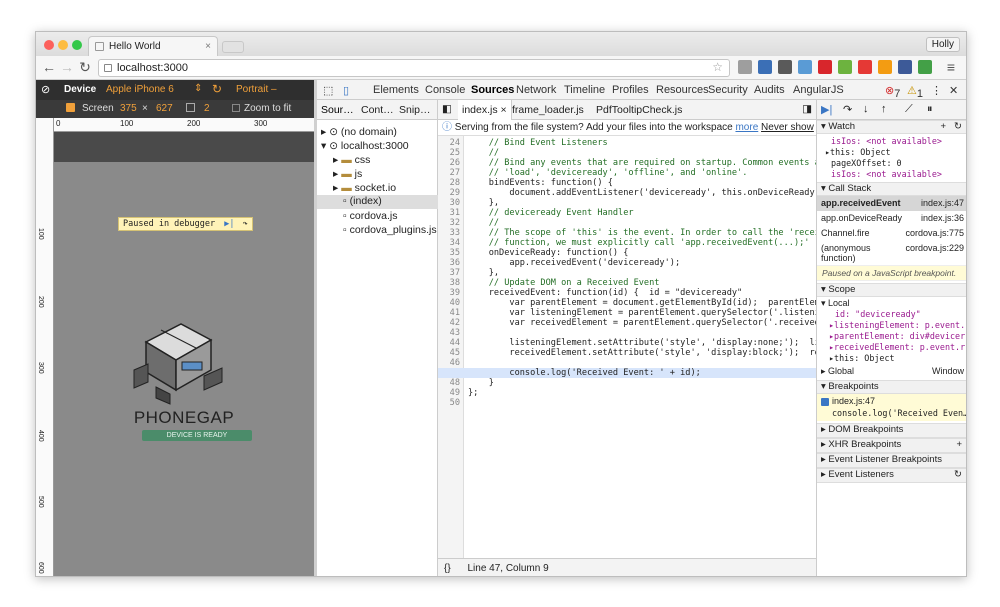 This screenshot has width=1000, height=607. What do you see at coordinates (540, 183) in the screenshot?
I see `code-line: bindEvents: function() {` at bounding box center [540, 183].